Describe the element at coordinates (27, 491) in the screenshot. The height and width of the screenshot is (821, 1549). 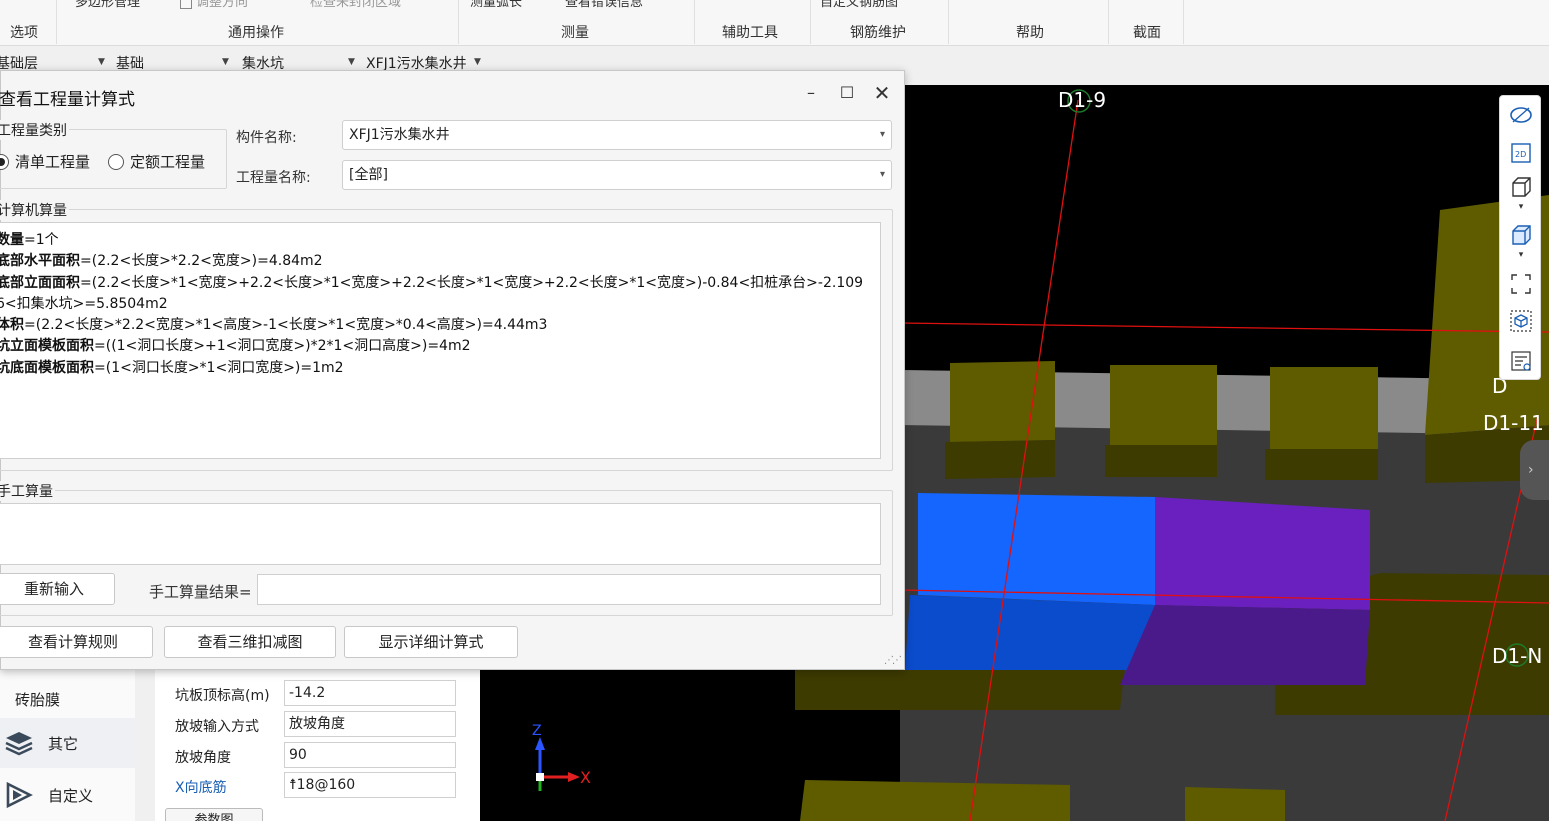
I see `manual-calc-legend: 手工算量` at that location.